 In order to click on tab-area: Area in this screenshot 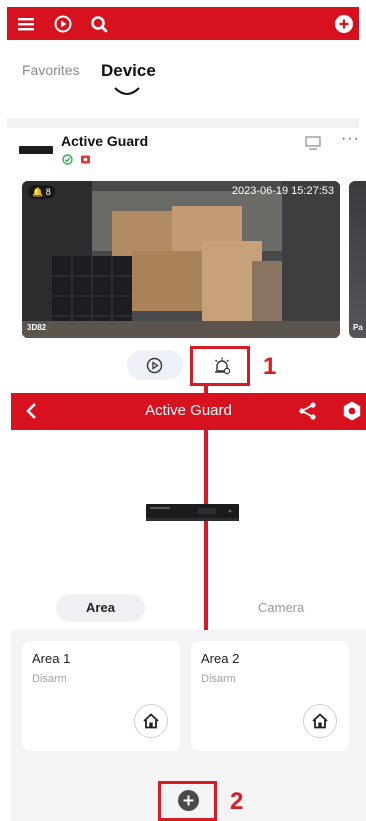, I will do `click(100, 608)`.